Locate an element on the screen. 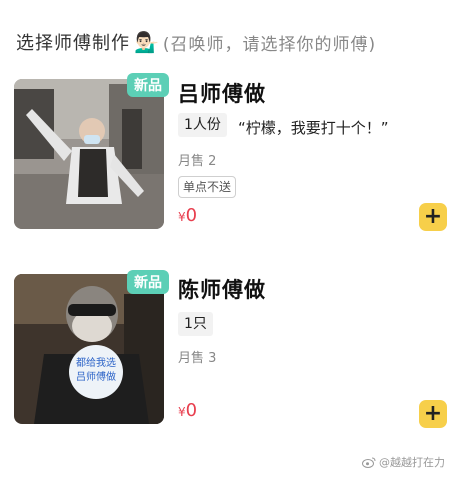 This screenshot has height=480, width=469. monthly-sales: 月售 2 is located at coordinates (197, 161).